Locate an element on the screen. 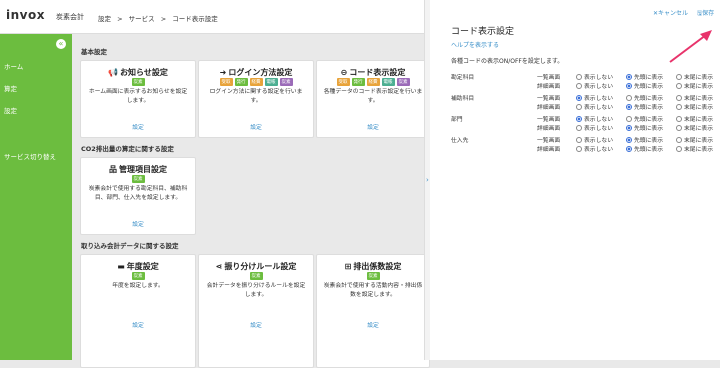  sidebar-item-switch-service: サービス切り替え is located at coordinates (30, 156).